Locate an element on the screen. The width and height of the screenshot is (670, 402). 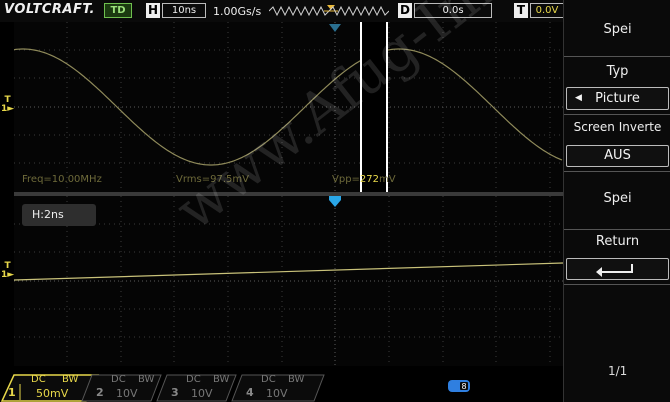
usb-storage-icon: 8 is located at coordinates (459, 386).